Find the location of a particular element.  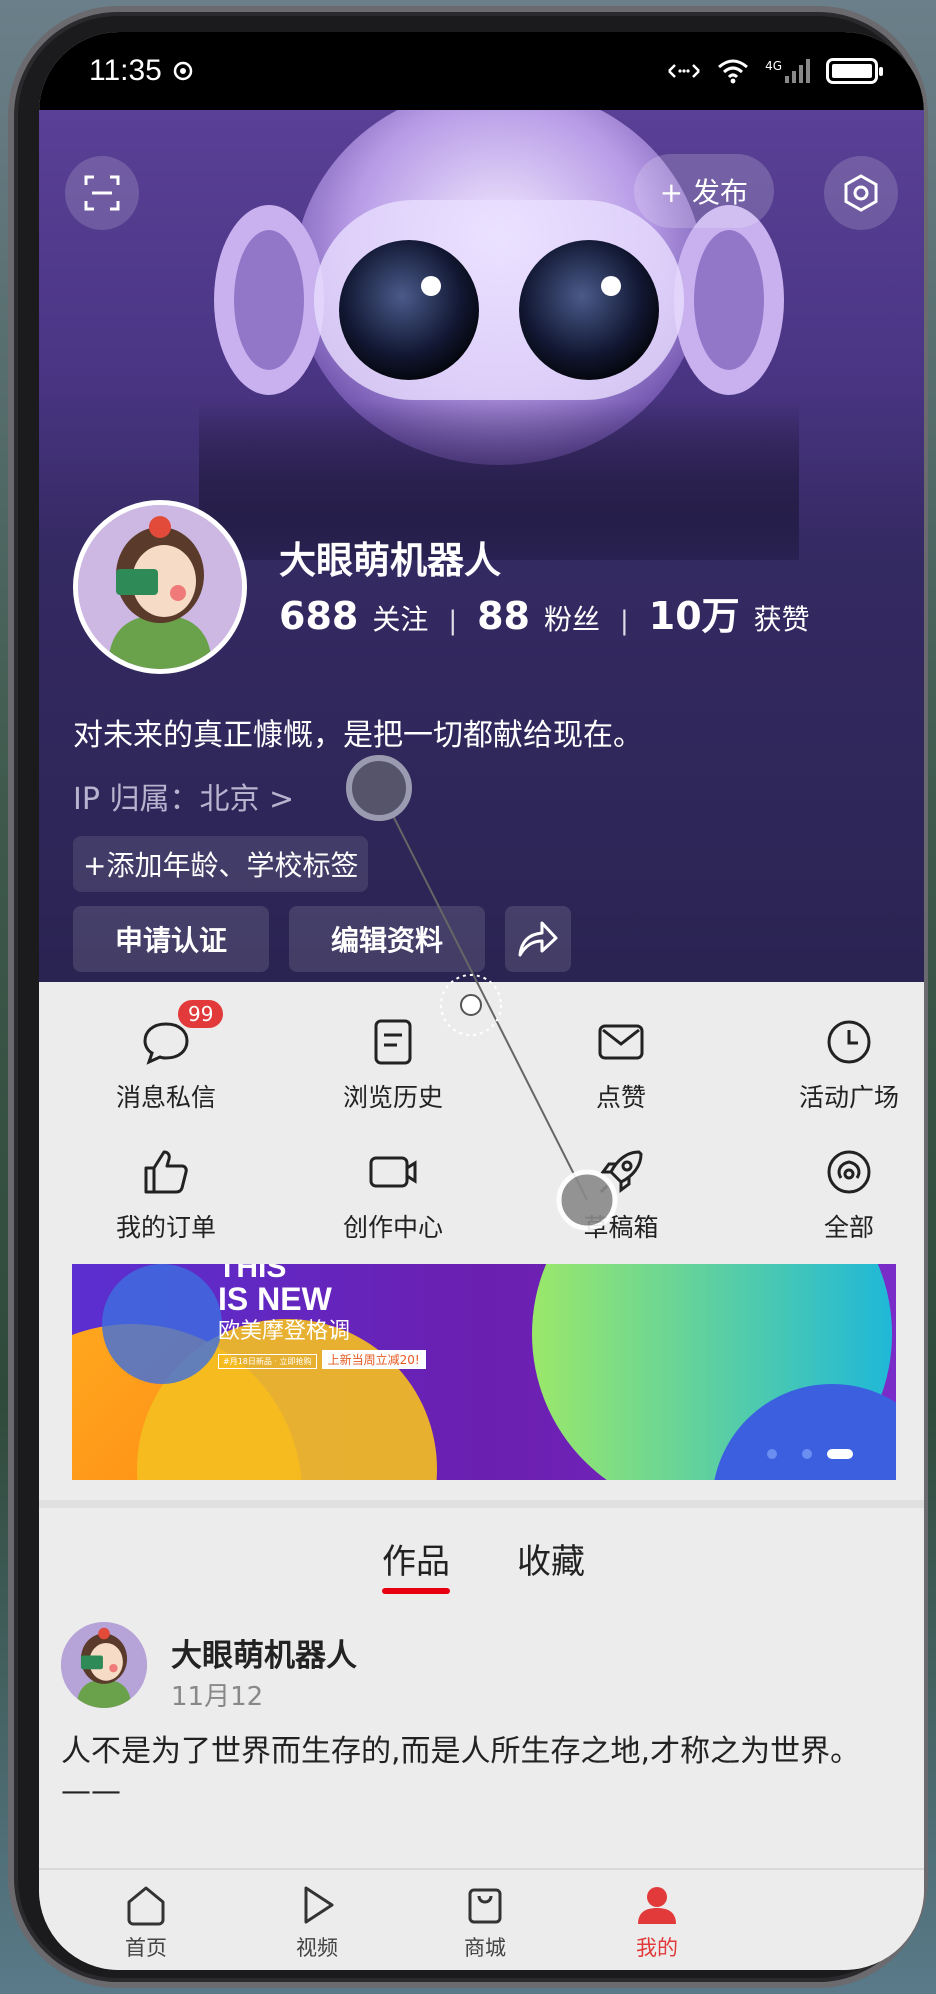

content-tabs: 作品 收藏 is located at coordinates (481, 1550).